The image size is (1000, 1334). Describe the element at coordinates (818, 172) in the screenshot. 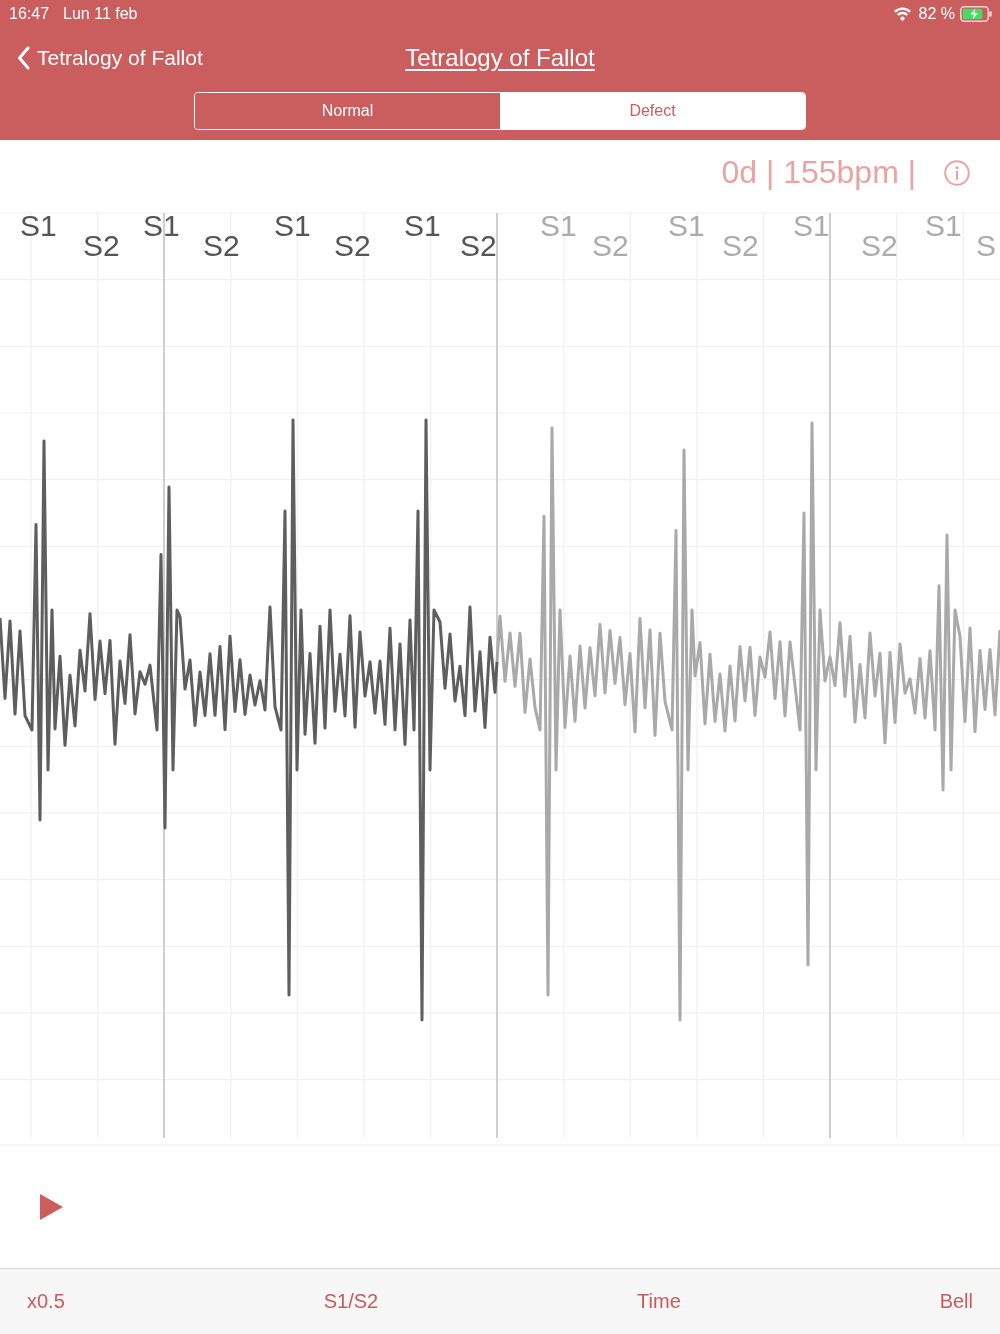

I see `heart-rate-readout: 0d | 155bpm |` at that location.